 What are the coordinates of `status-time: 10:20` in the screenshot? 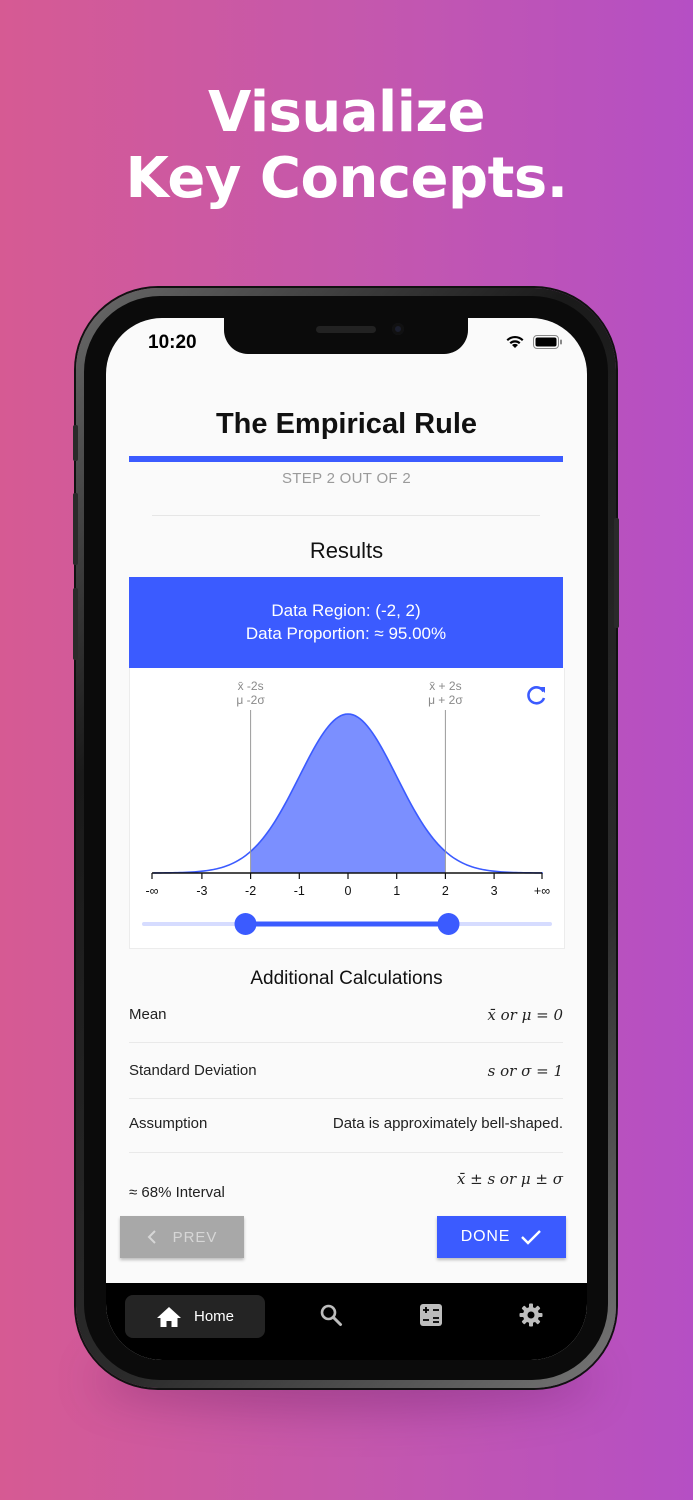 It's located at (172, 342).